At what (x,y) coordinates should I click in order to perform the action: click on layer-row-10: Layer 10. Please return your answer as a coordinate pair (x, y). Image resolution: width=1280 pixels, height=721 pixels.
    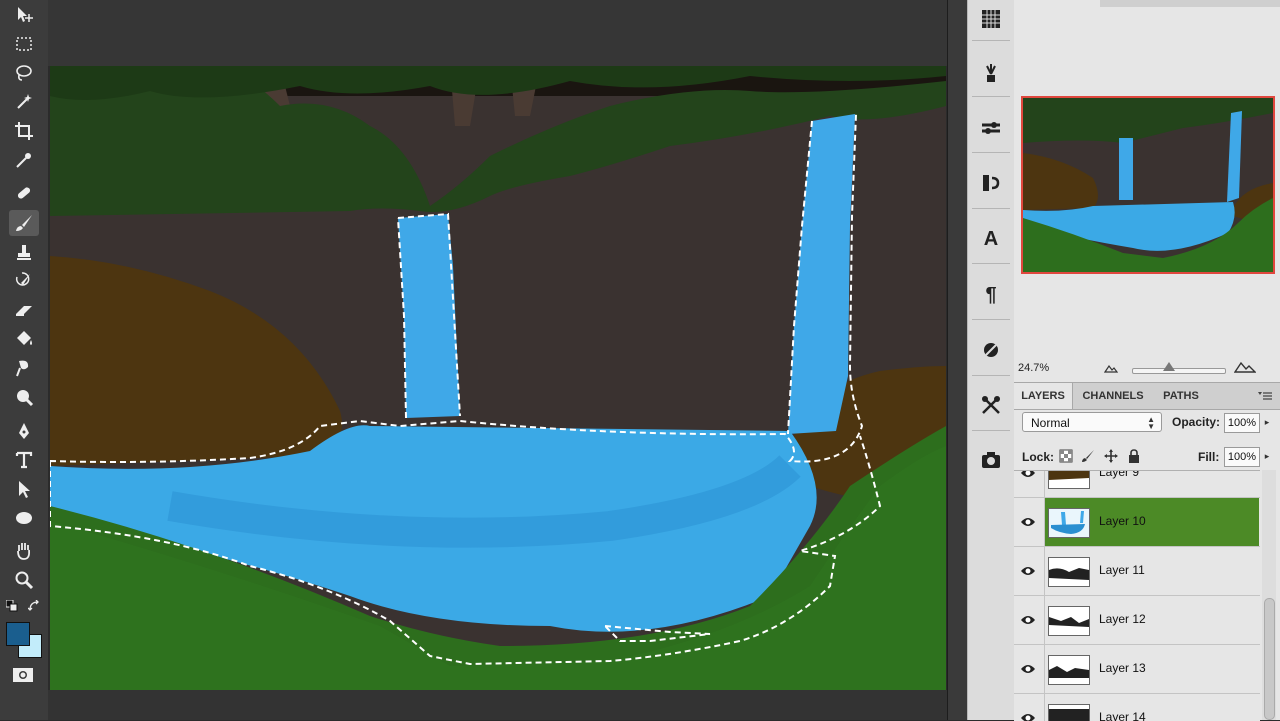
    Looking at the image, I should click on (1137, 522).